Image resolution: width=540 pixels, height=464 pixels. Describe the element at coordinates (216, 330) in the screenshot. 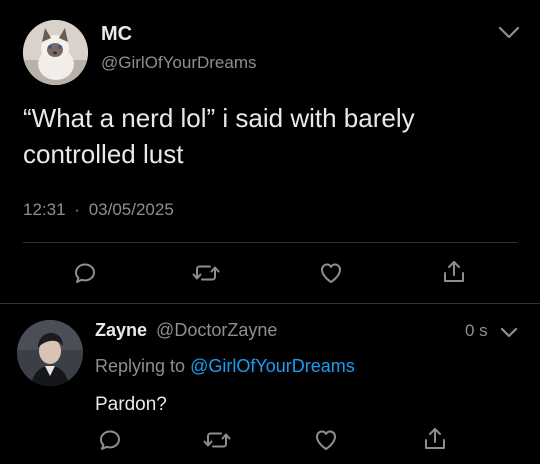

I see `reply-author-handle: @DoctorZayne` at that location.